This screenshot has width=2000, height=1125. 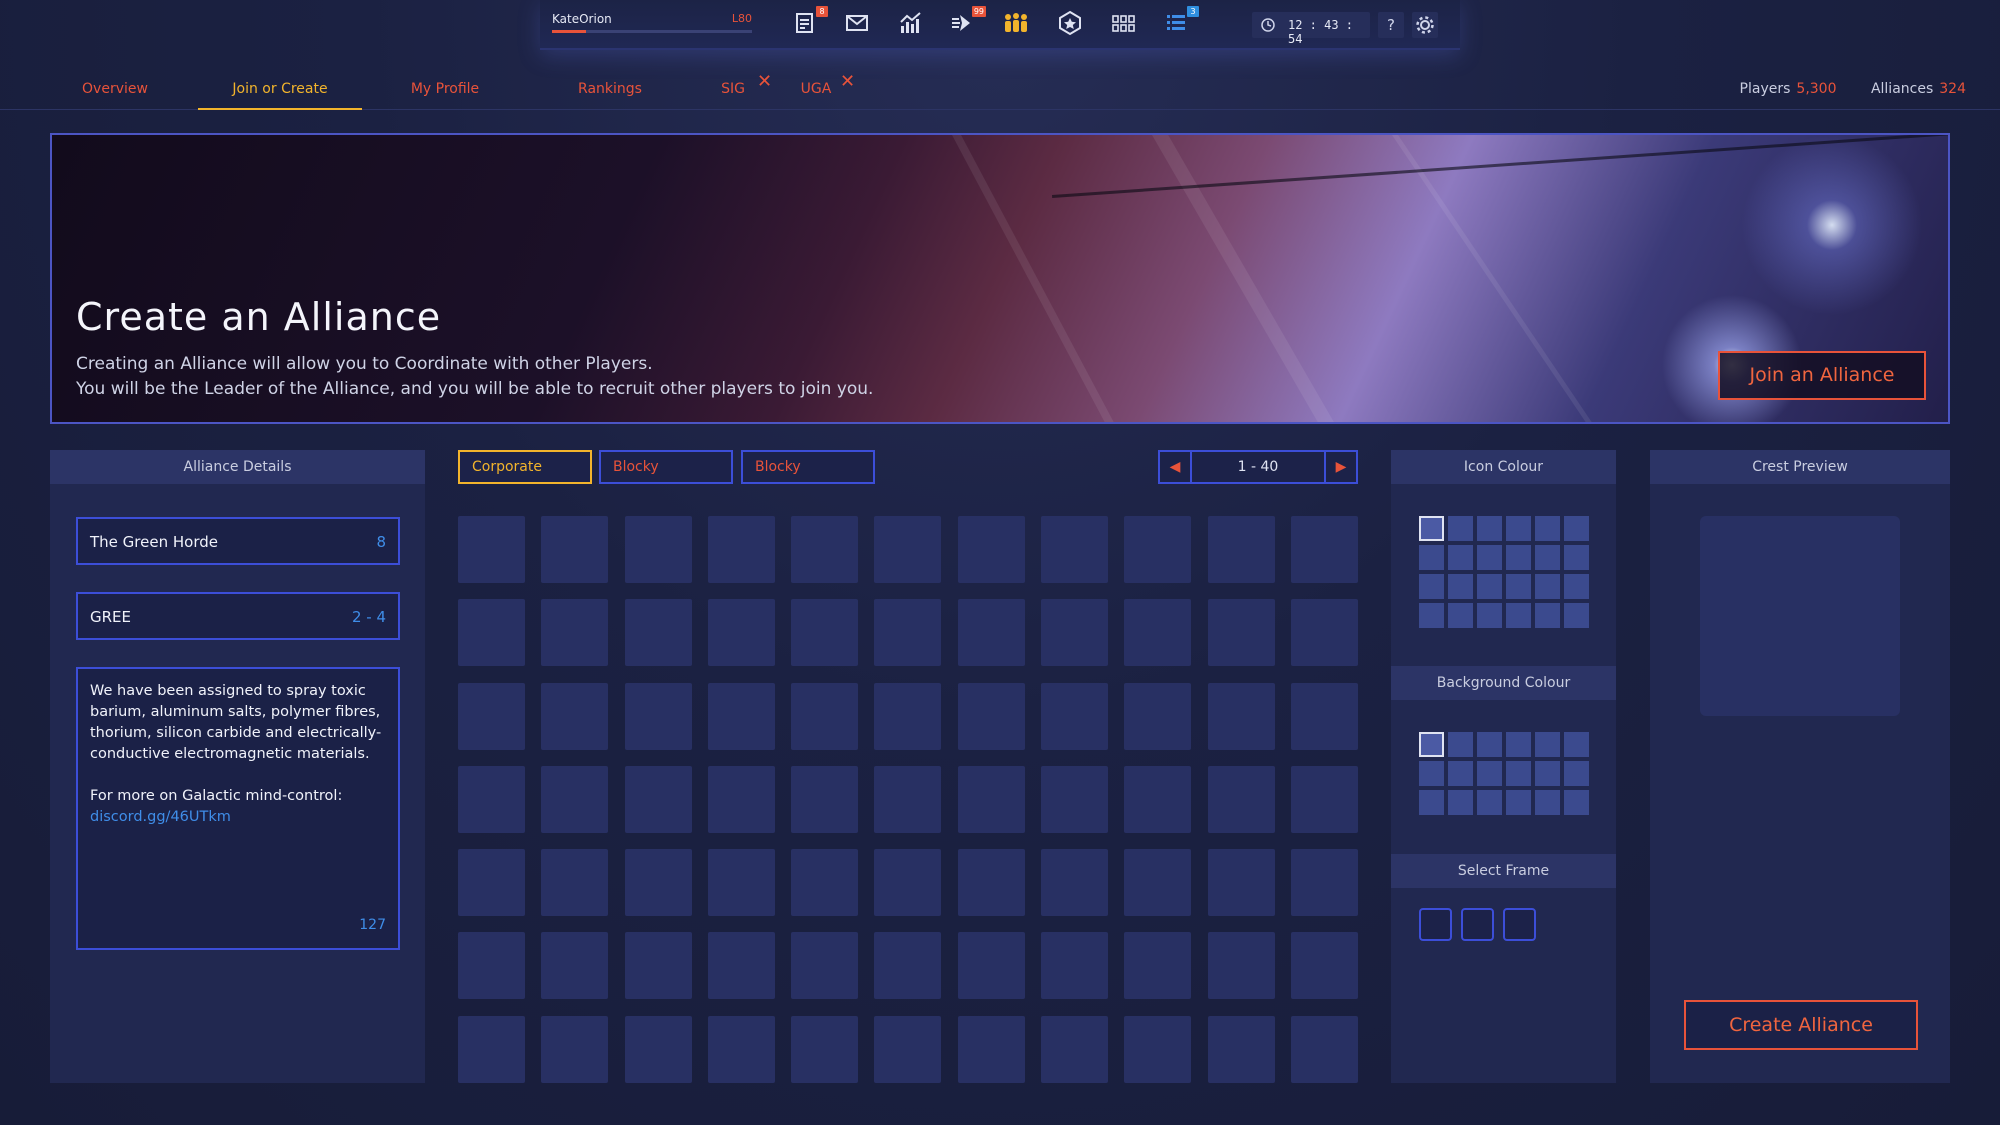 What do you see at coordinates (968, 23) in the screenshot?
I see `fleet-movement-icon: 99` at bounding box center [968, 23].